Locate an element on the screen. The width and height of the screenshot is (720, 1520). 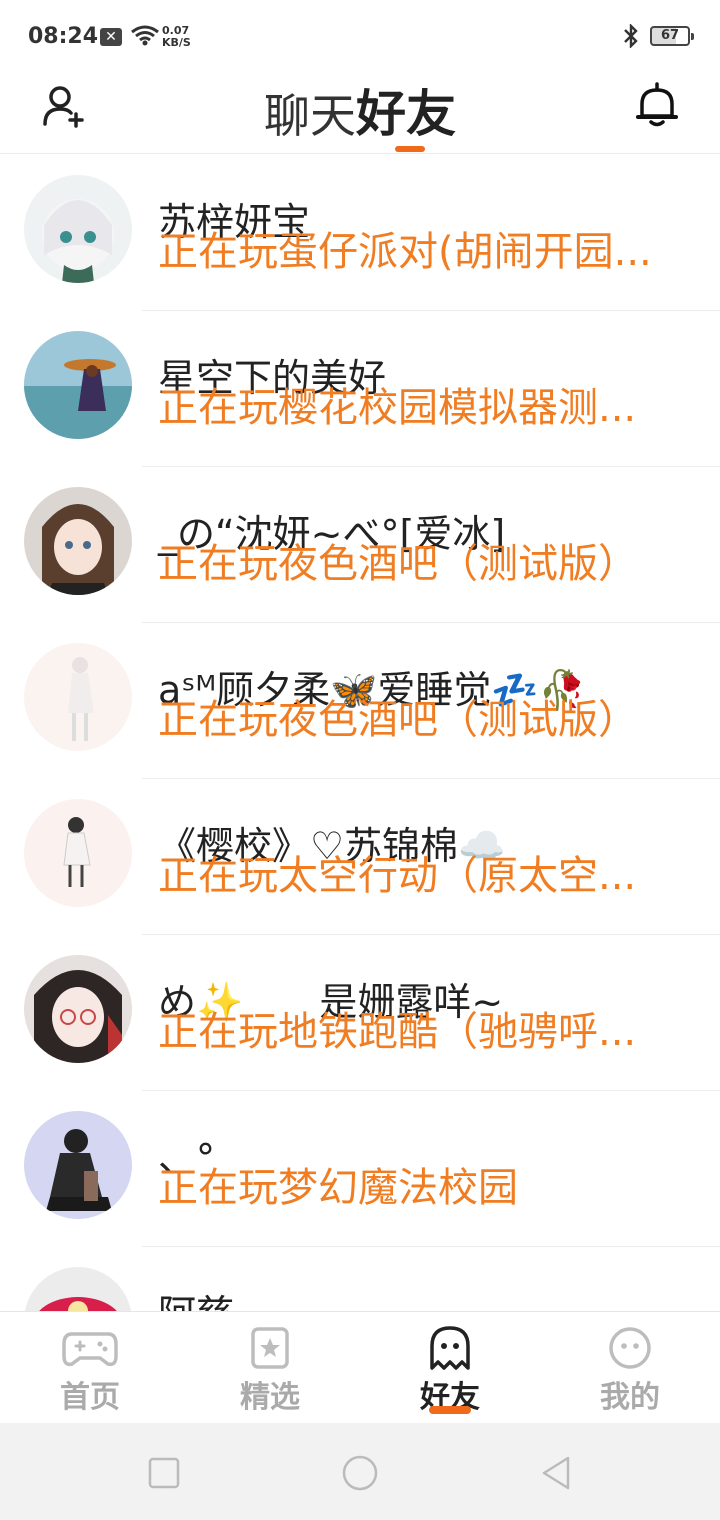
system-nav-bar is located at coordinates (360, 1471).